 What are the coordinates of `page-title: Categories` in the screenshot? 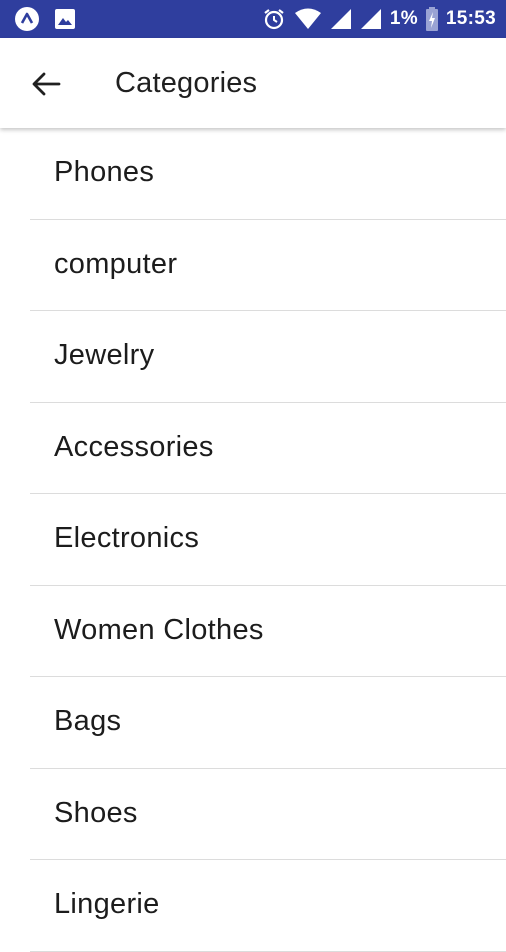 It's located at (186, 83).